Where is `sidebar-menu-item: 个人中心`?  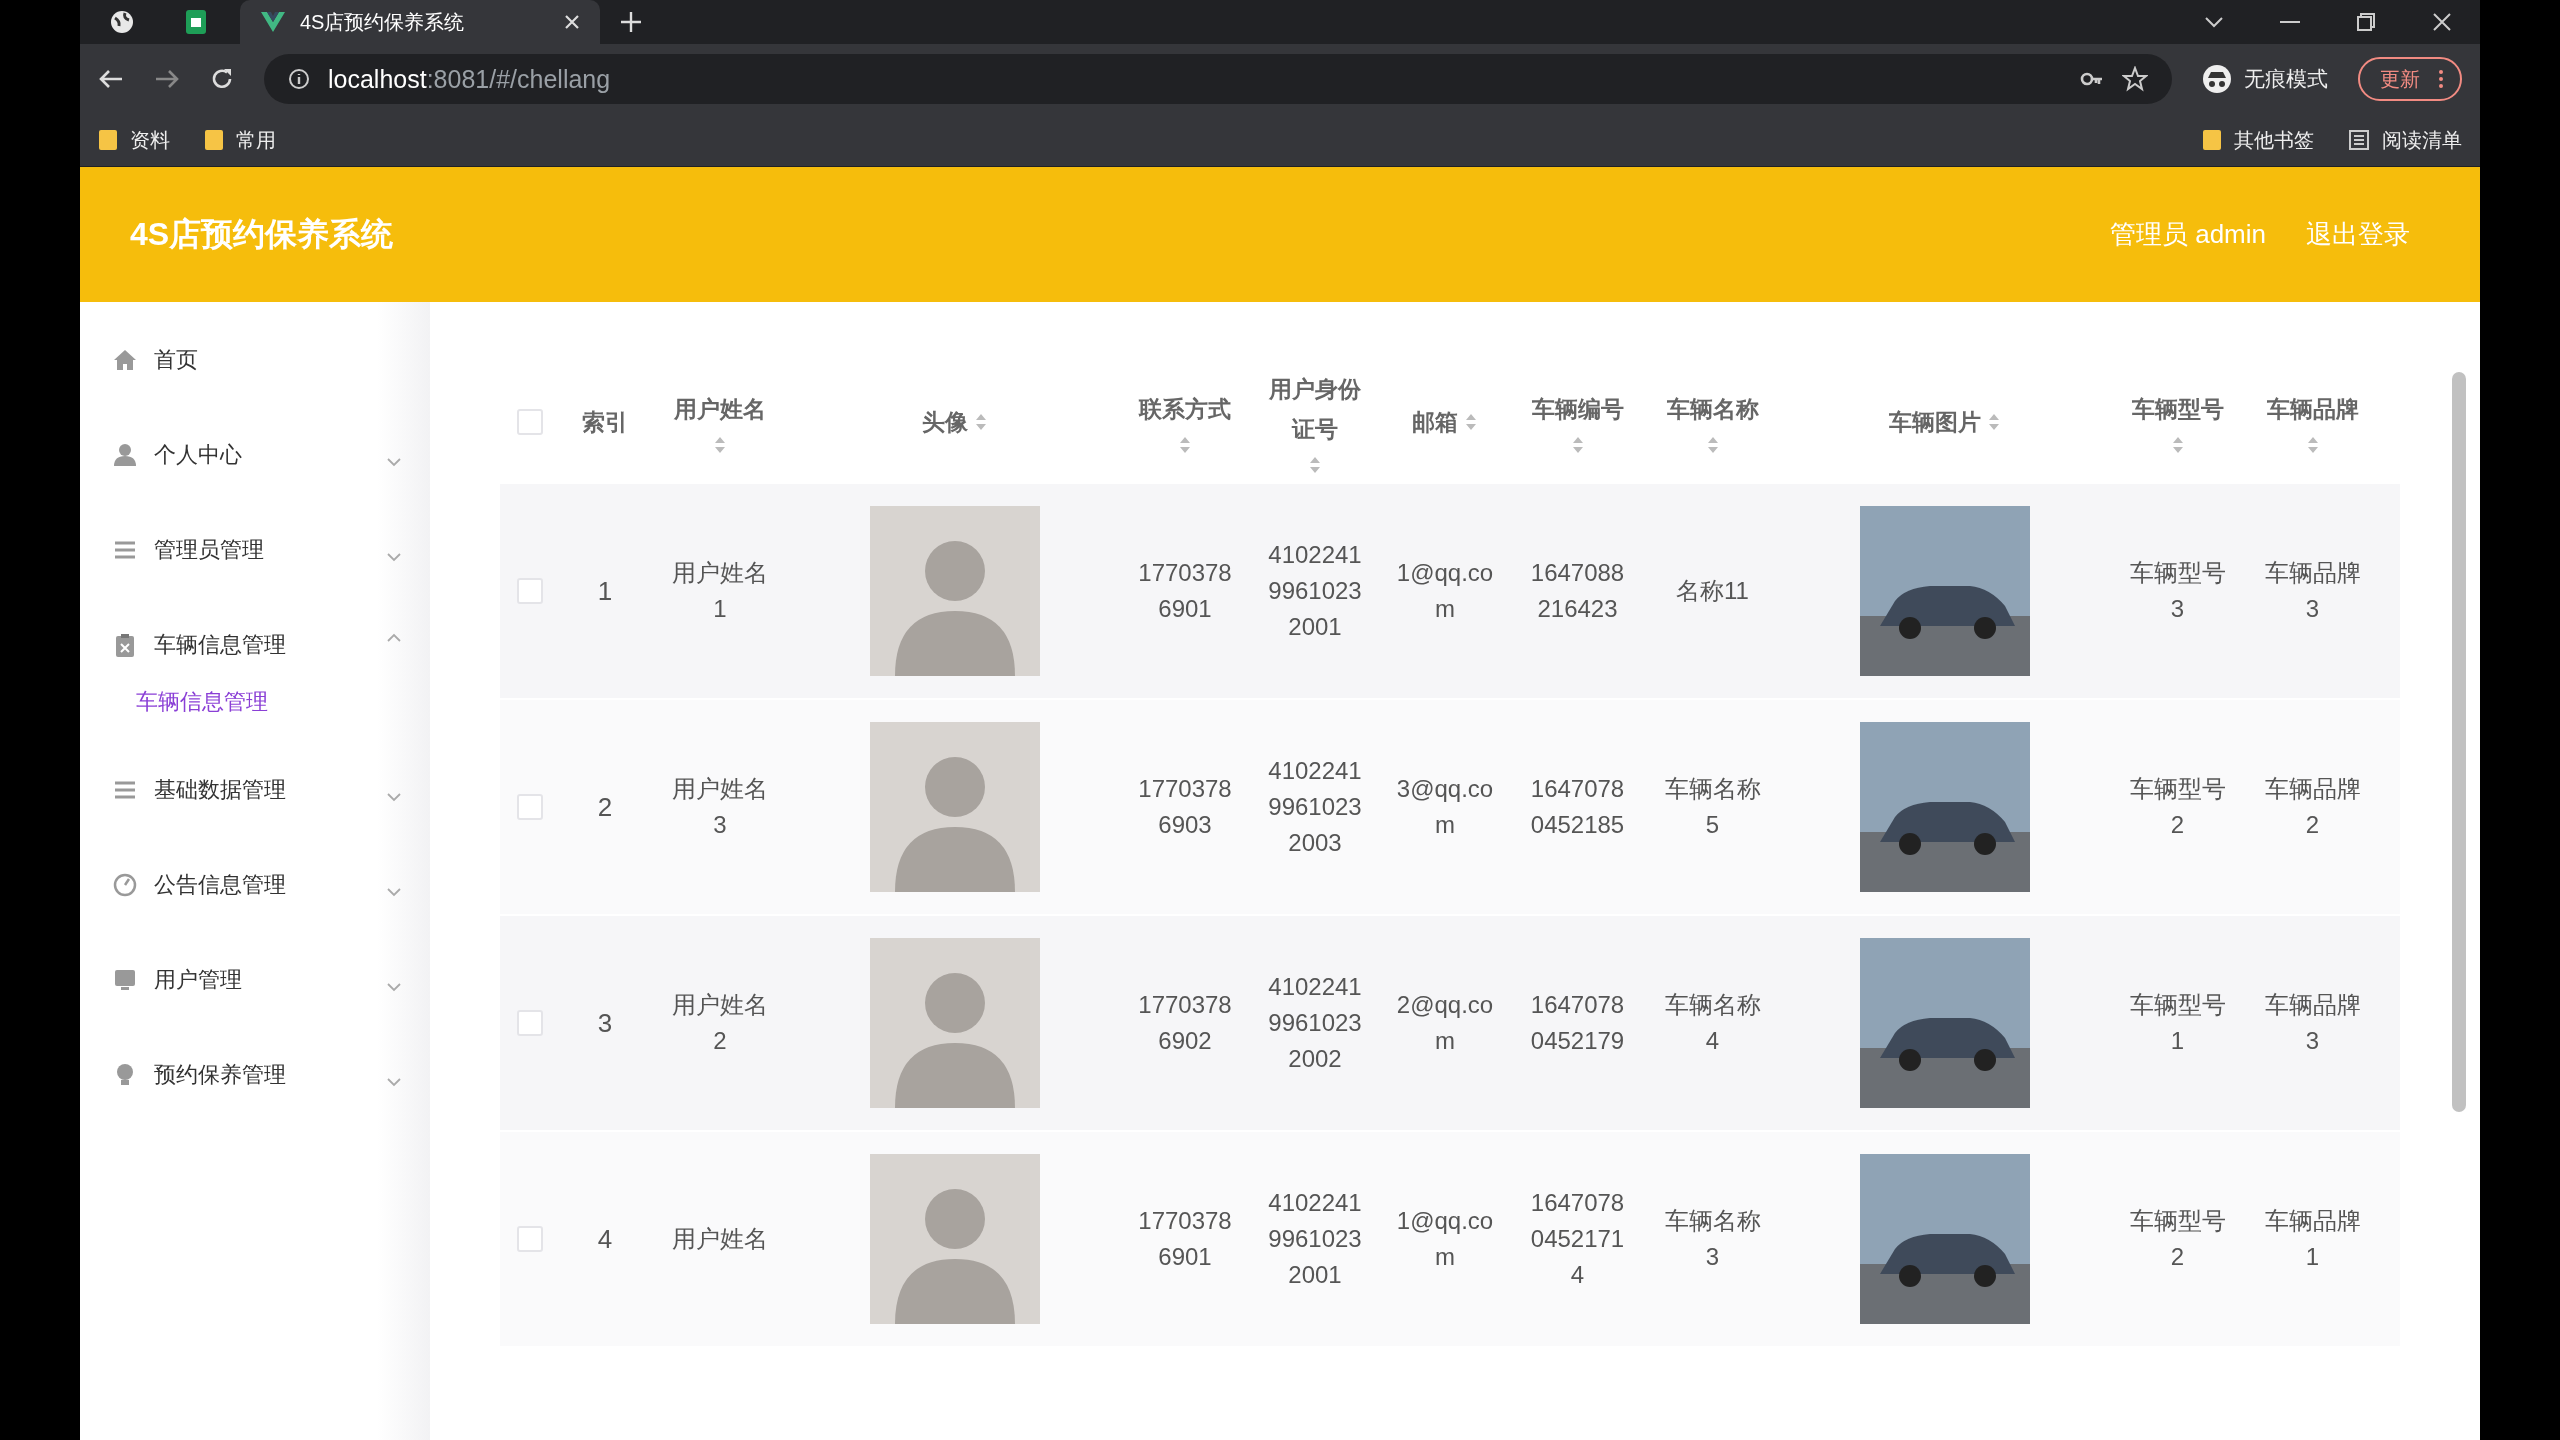
sidebar-menu-item: 个人中心 is located at coordinates (255, 454).